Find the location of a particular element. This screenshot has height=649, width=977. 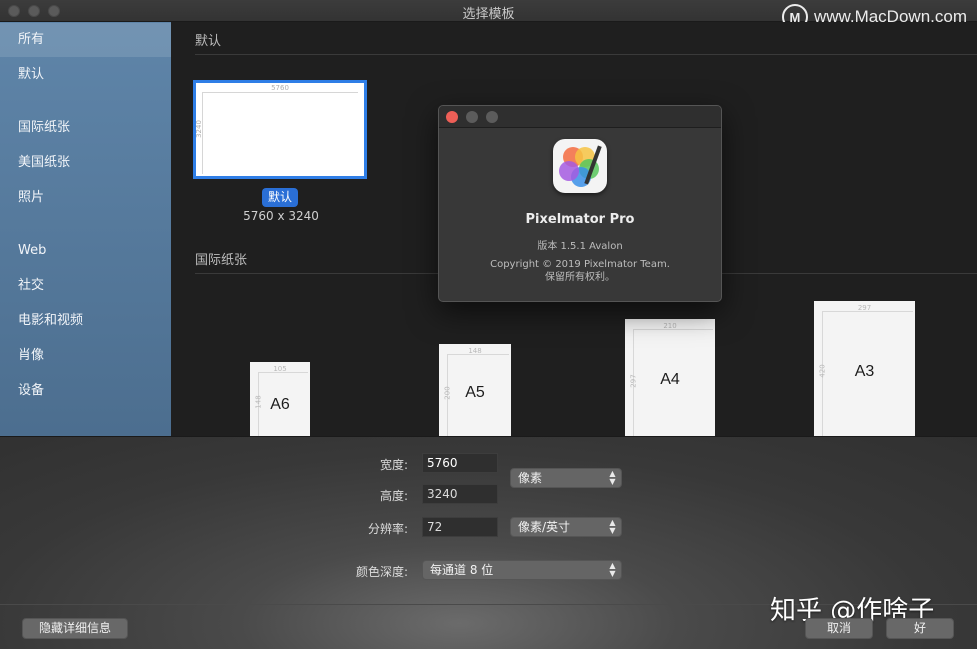

resolution-label: 分辨率: is located at coordinates (387, 529).